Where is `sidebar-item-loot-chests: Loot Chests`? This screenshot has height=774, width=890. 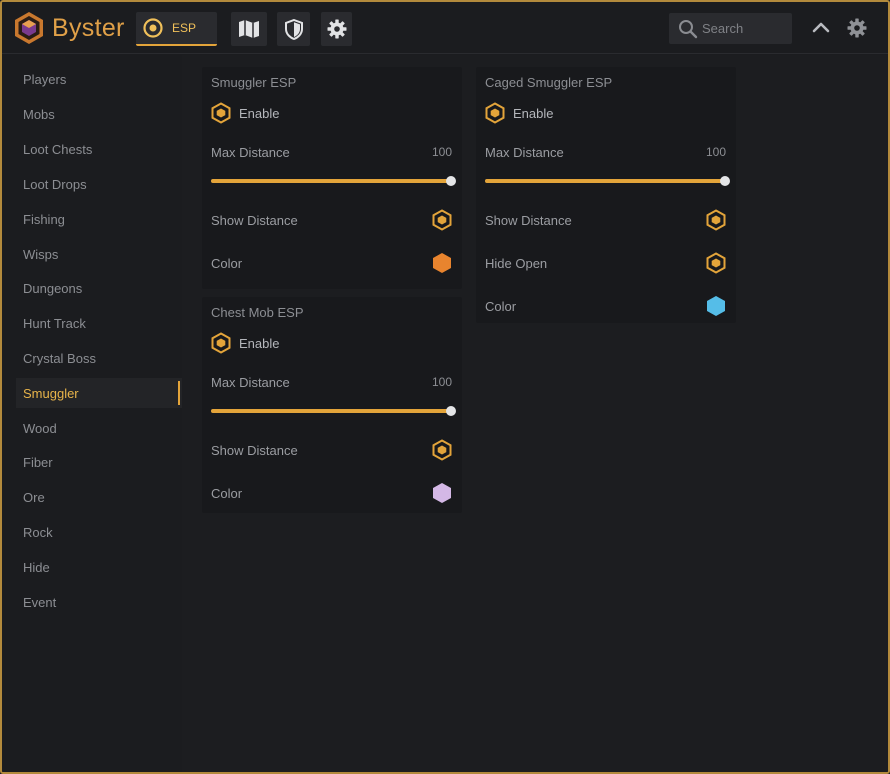 sidebar-item-loot-chests: Loot Chests is located at coordinates (99, 149).